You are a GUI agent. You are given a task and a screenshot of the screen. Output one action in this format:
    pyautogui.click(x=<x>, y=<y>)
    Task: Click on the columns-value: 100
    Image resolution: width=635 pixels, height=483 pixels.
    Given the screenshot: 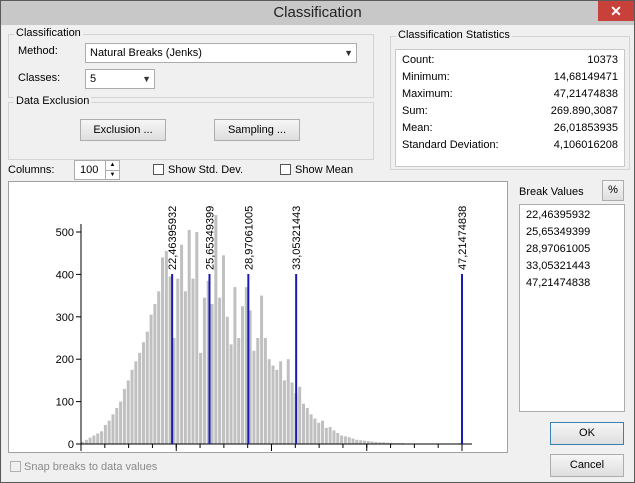 What is the action you would take?
    pyautogui.click(x=89, y=170)
    